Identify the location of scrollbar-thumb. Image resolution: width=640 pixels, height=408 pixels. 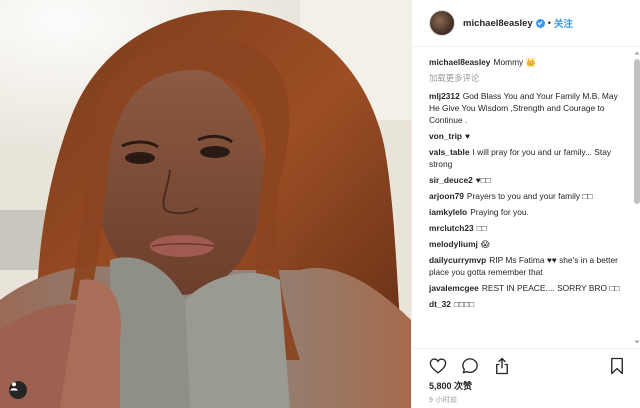
(637, 131).